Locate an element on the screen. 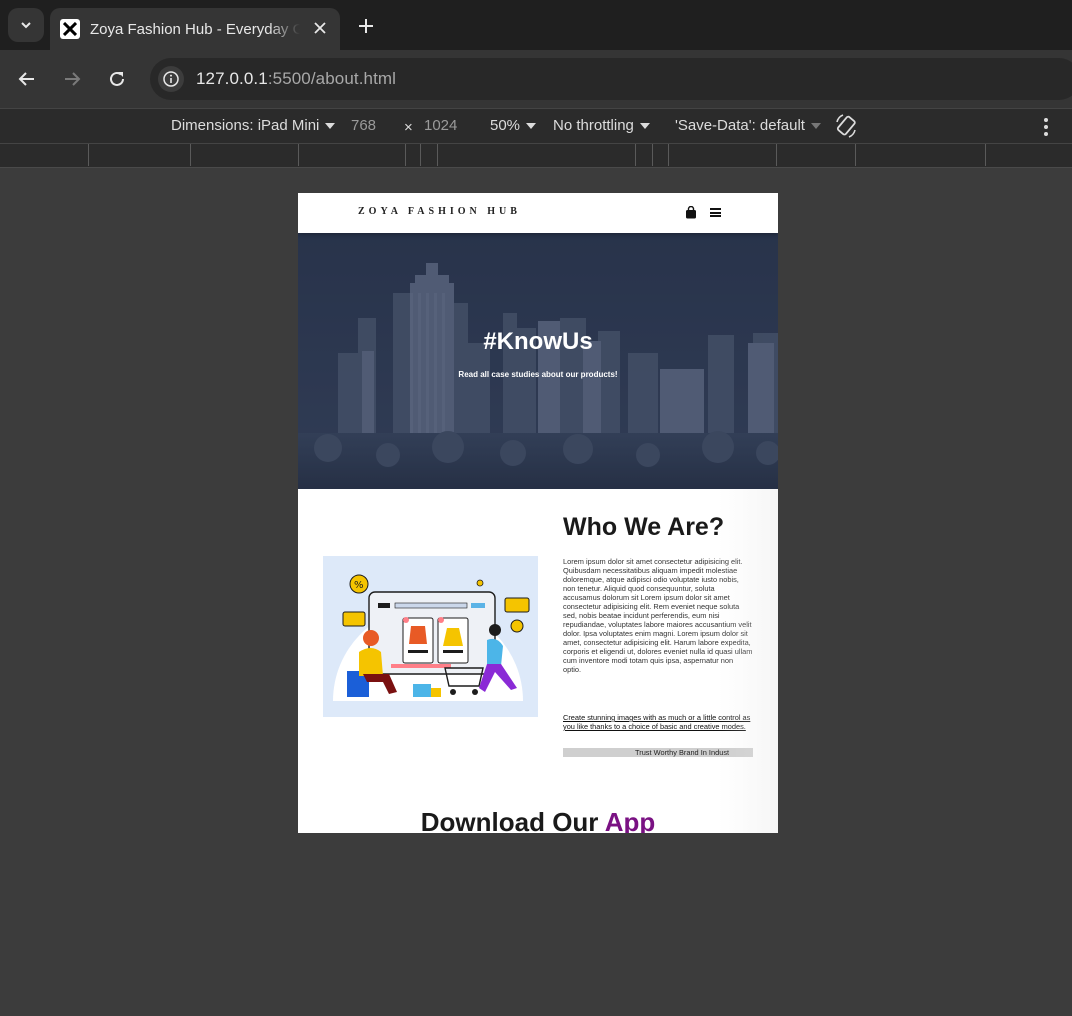 This screenshot has height=1016, width=1072. site-header: ZOYA FASHION HUB is located at coordinates (538, 213).